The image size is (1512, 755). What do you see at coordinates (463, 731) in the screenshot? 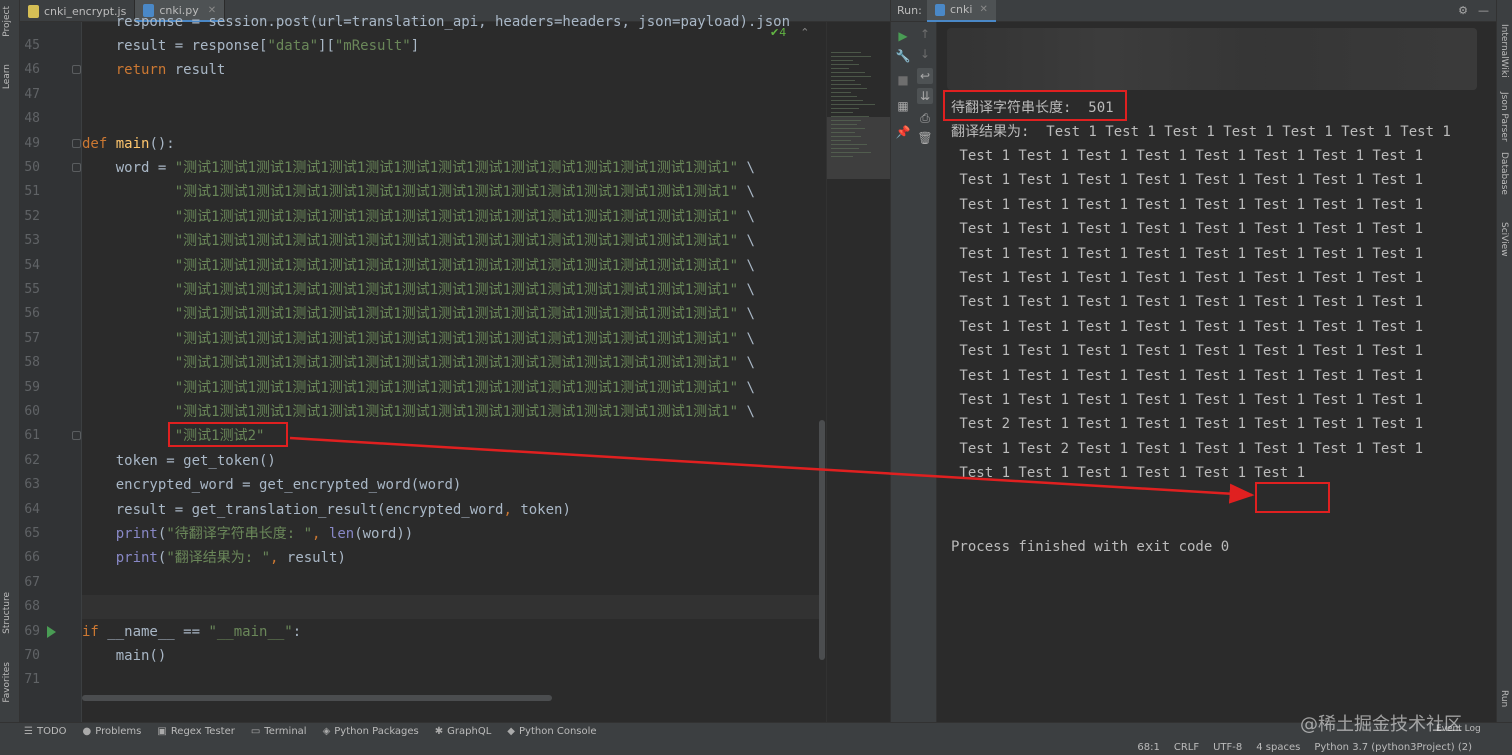
I see `graphql-tool-button: ✱ GraphQL` at bounding box center [463, 731].